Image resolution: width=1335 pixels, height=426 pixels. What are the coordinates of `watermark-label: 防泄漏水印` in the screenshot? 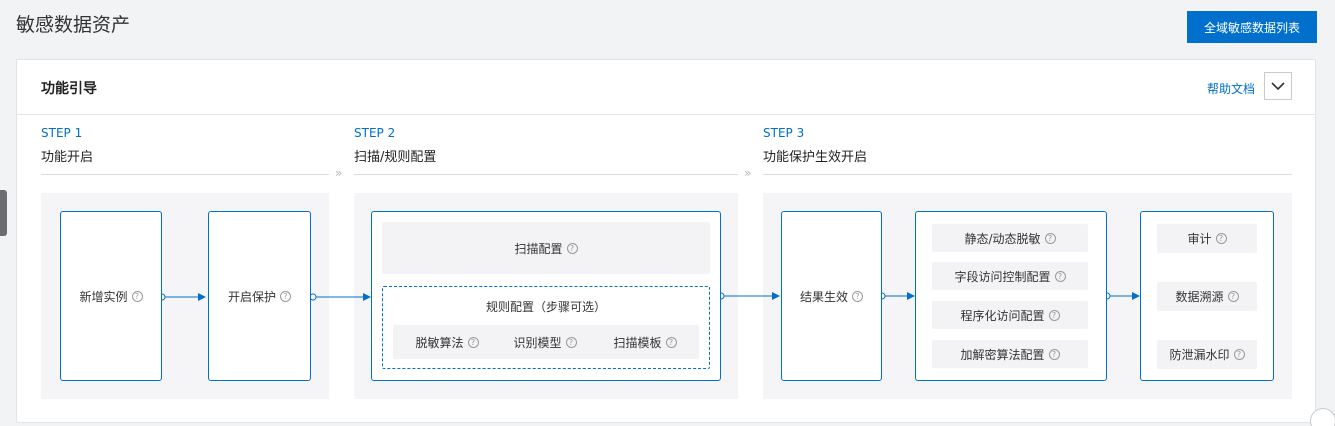 It's located at (1199, 355).